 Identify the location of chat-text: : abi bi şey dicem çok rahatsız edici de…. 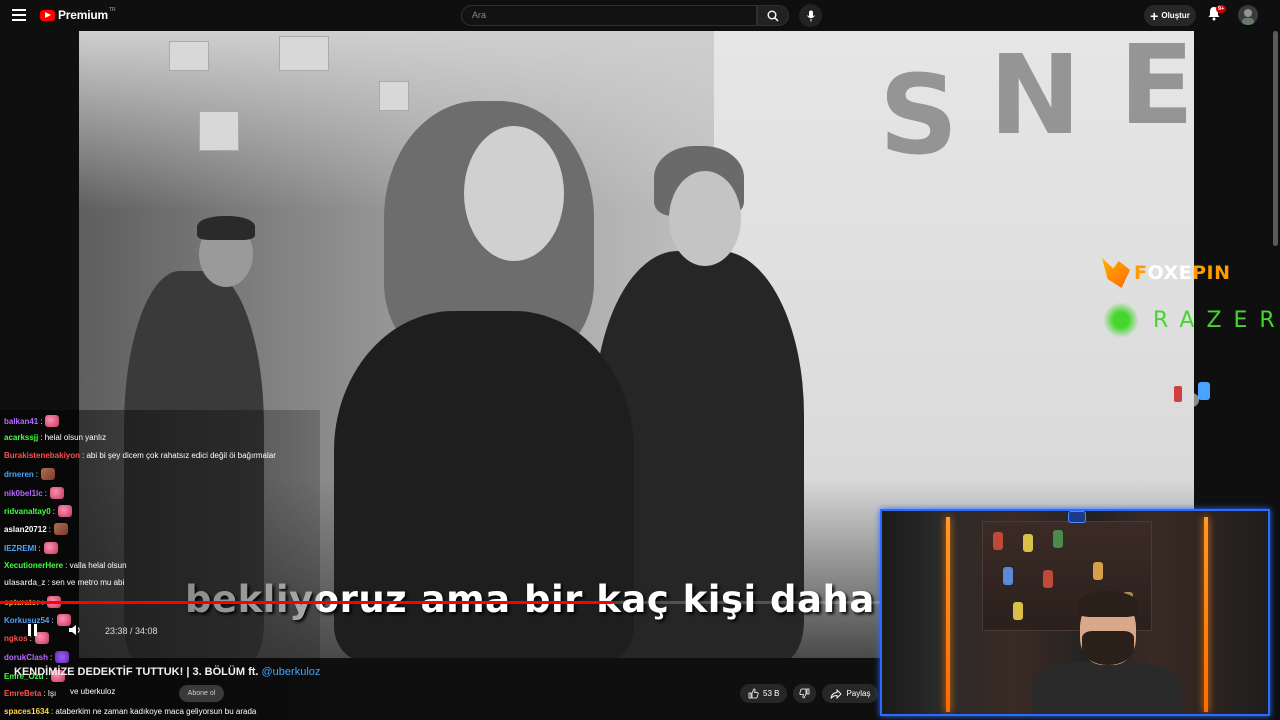
(179, 455).